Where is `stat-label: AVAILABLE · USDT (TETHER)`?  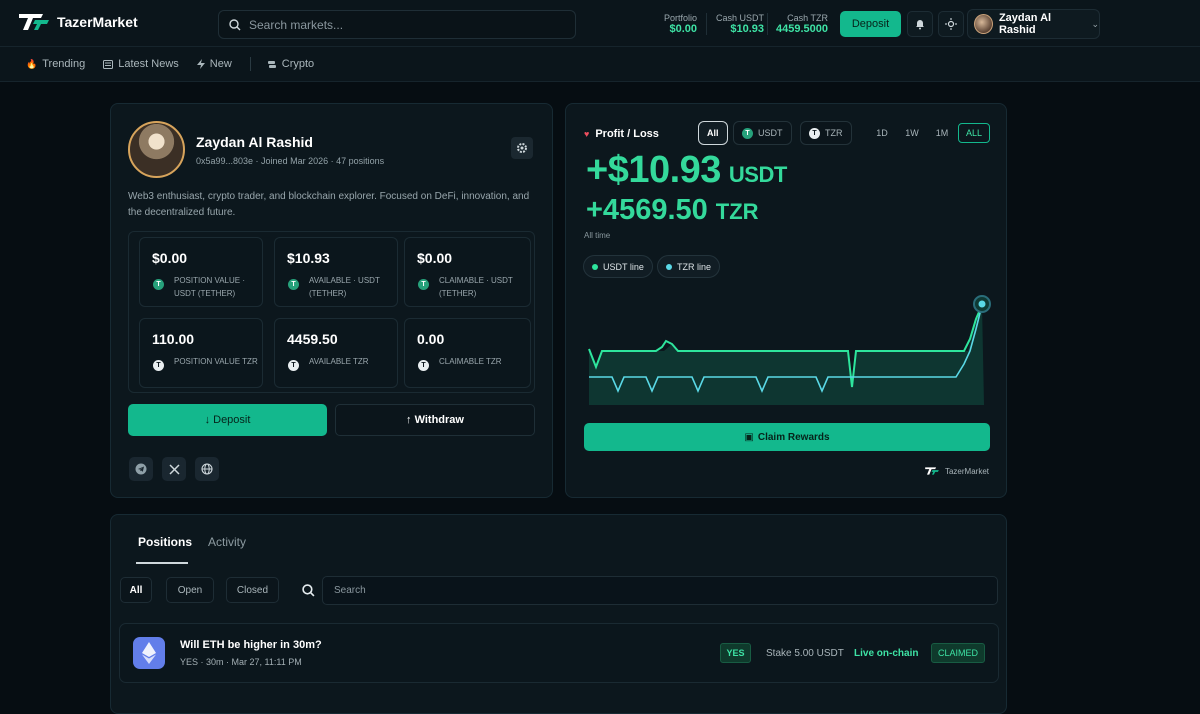
stat-label: AVAILABLE · USDT (TETHER) is located at coordinates (344, 287).